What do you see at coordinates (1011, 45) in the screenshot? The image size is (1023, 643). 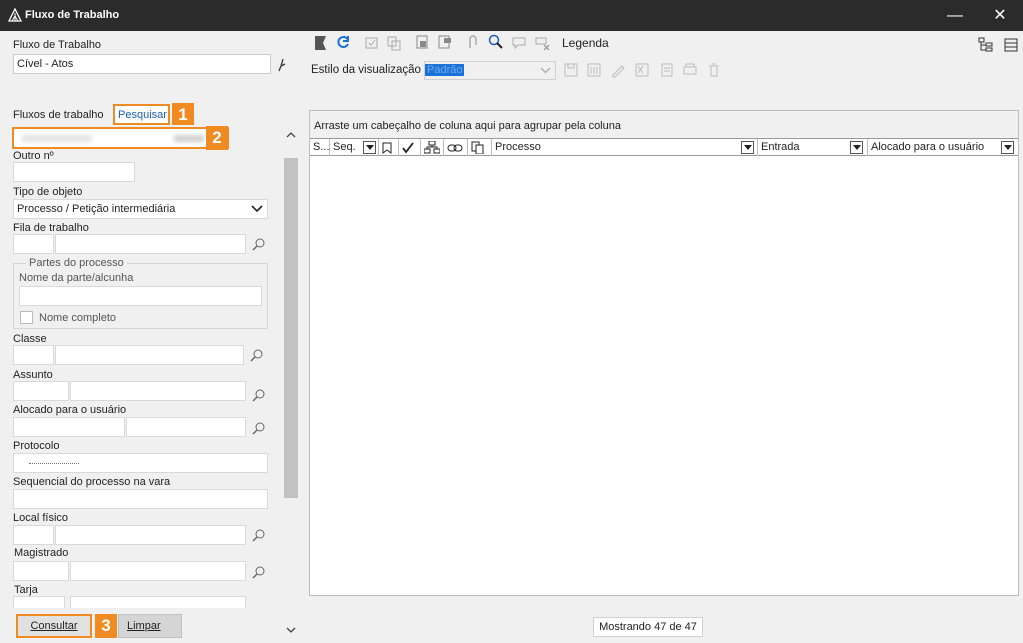 I see `layout-icon` at bounding box center [1011, 45].